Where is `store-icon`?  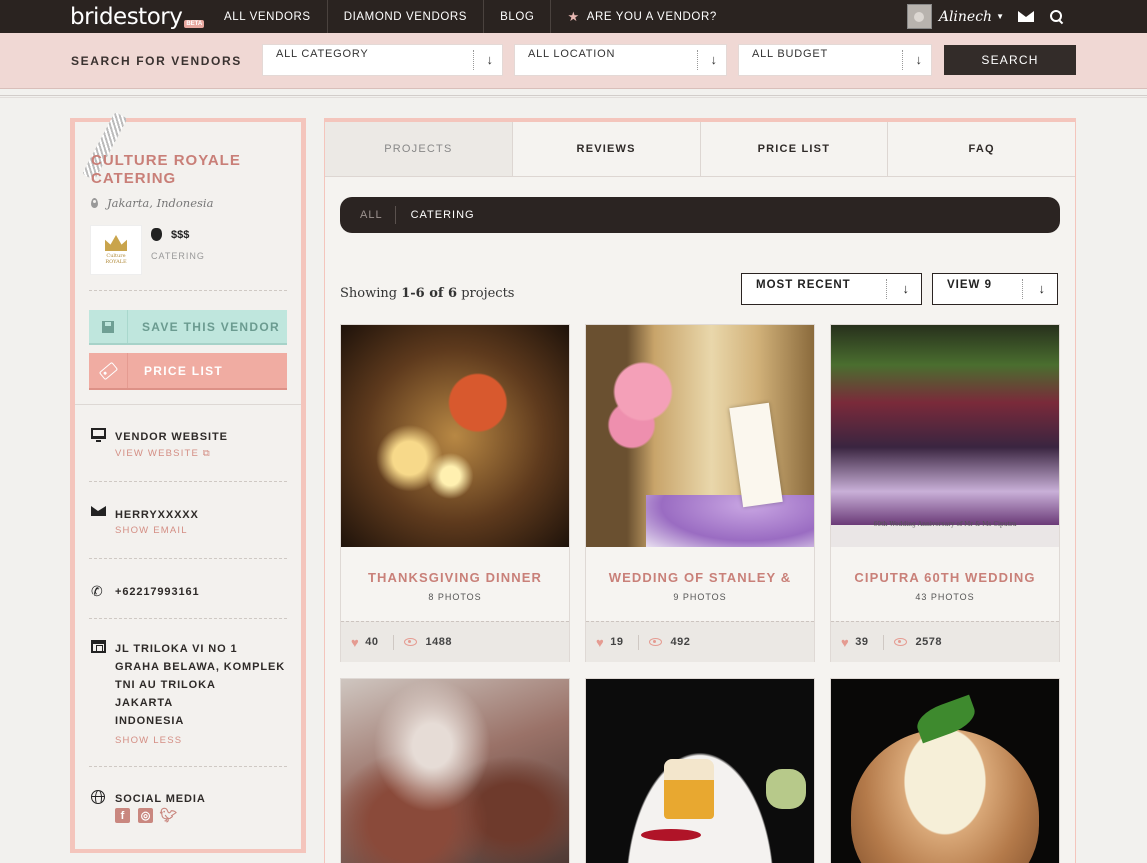 store-icon is located at coordinates (98, 646).